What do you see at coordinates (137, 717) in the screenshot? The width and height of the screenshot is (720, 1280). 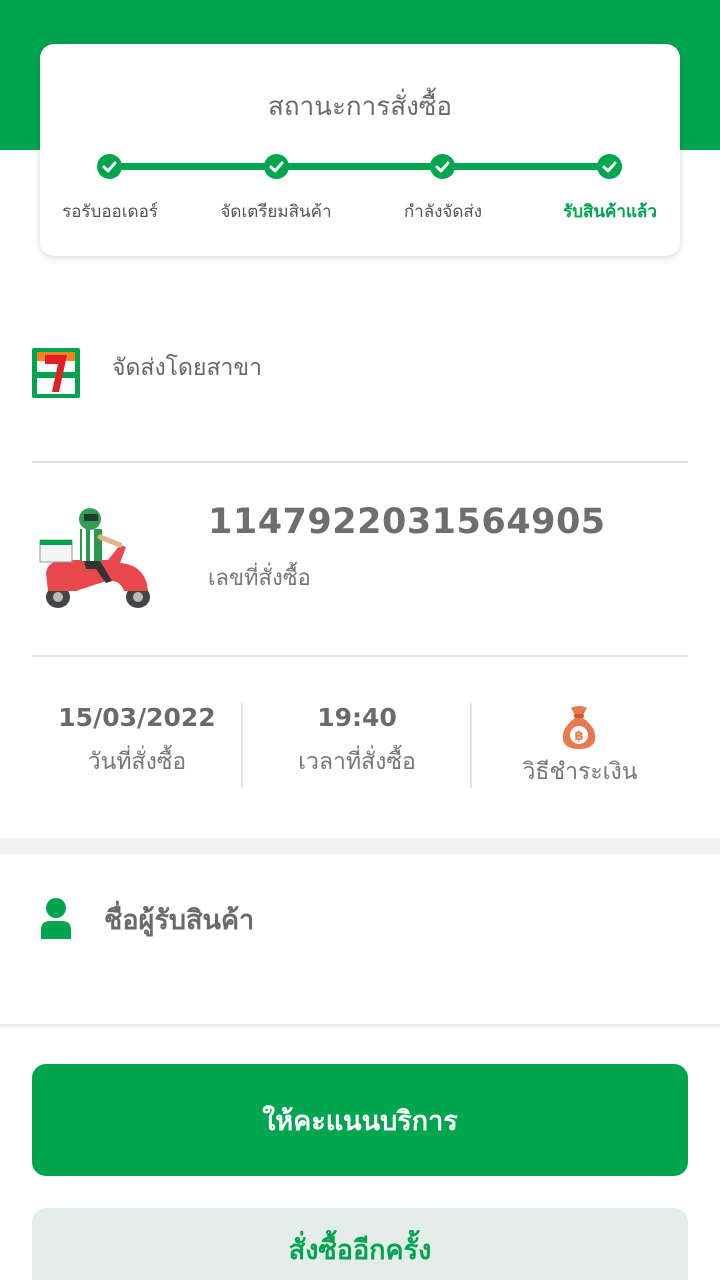 I see `order-date: 15/03/2022` at bounding box center [137, 717].